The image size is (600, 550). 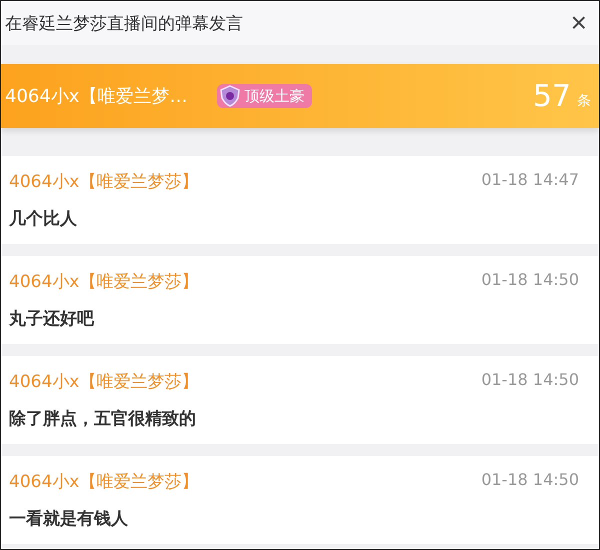 What do you see at coordinates (551, 96) in the screenshot?
I see `message-count: 57` at bounding box center [551, 96].